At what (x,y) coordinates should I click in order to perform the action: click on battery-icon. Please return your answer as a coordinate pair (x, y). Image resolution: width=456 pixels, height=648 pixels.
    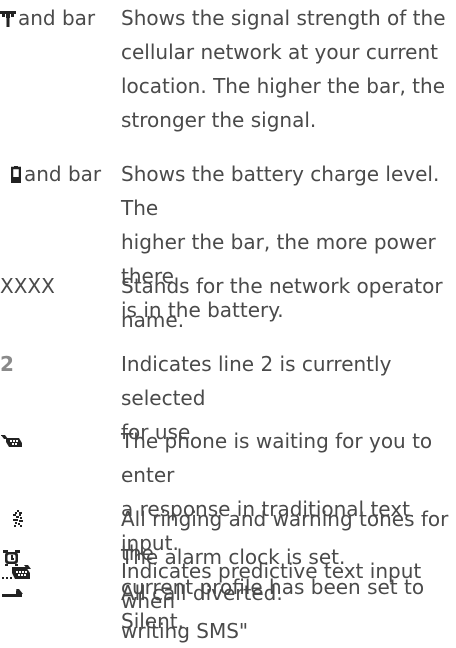
    Looking at the image, I should click on (16, 174).